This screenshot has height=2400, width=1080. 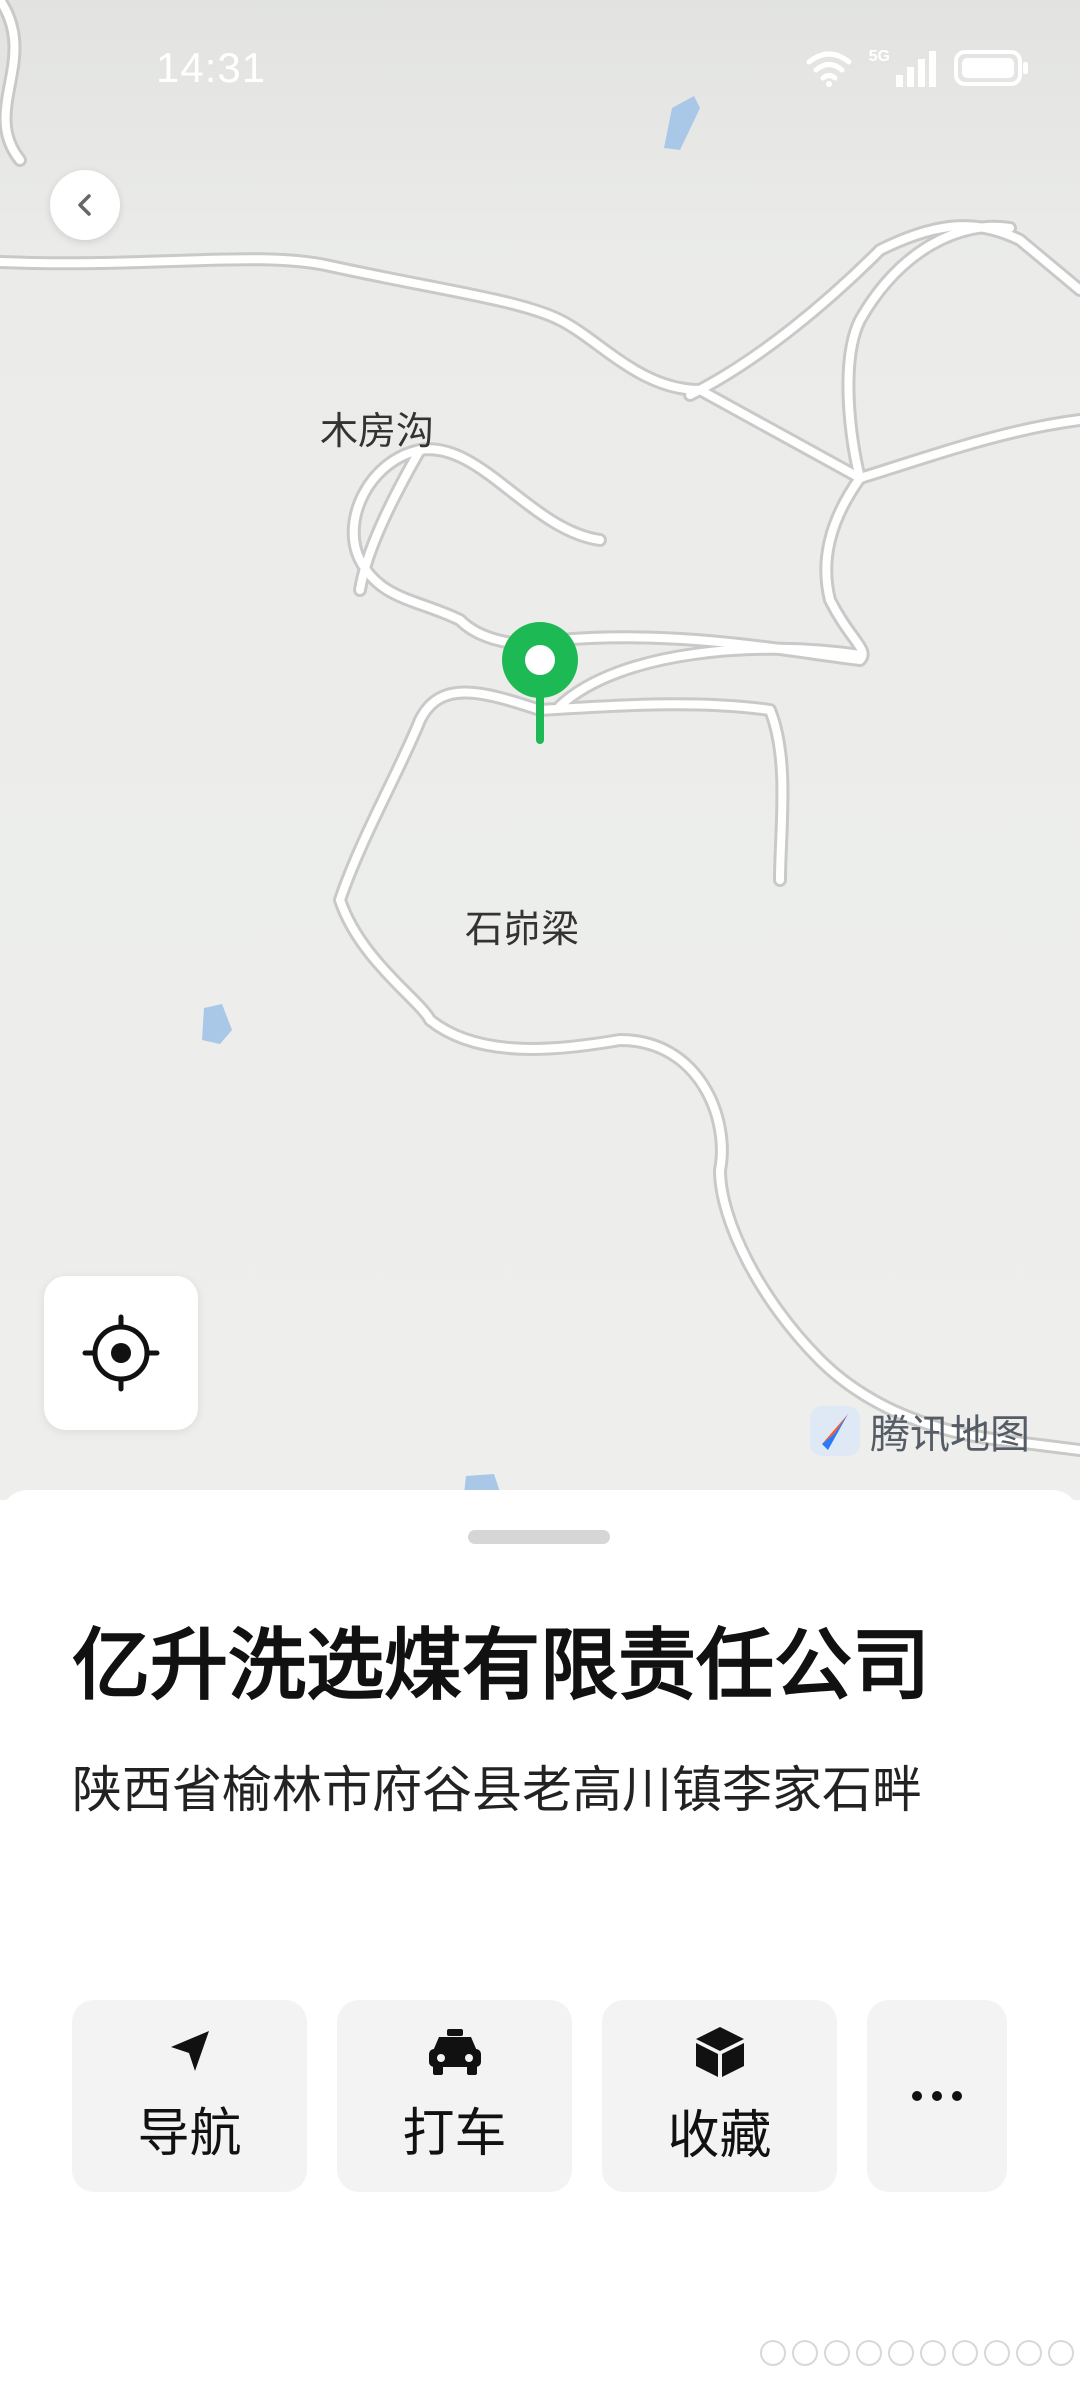 I want to click on map-brand: 腾讯地图, so click(x=919, y=1431).